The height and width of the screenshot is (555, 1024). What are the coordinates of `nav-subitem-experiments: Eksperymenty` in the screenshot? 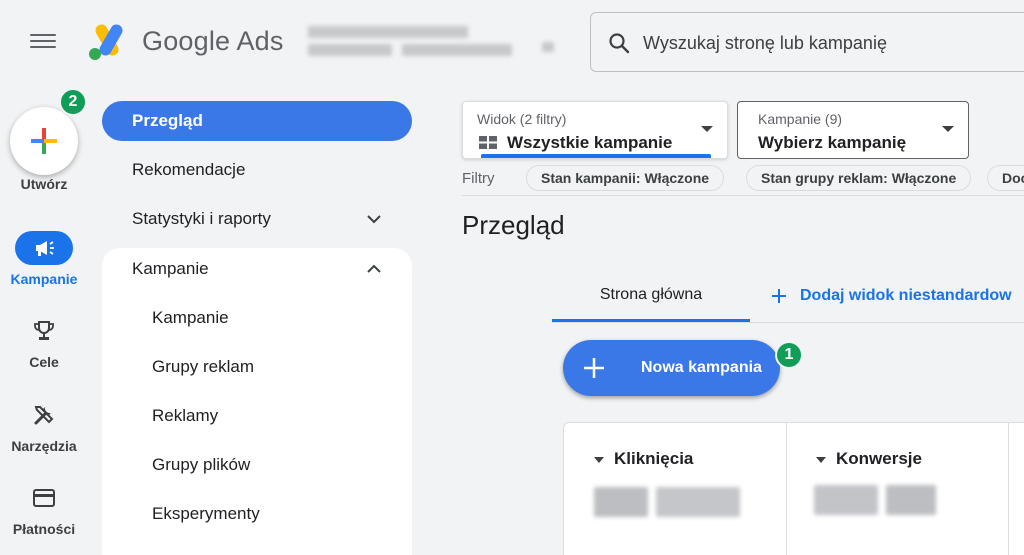 It's located at (257, 514).